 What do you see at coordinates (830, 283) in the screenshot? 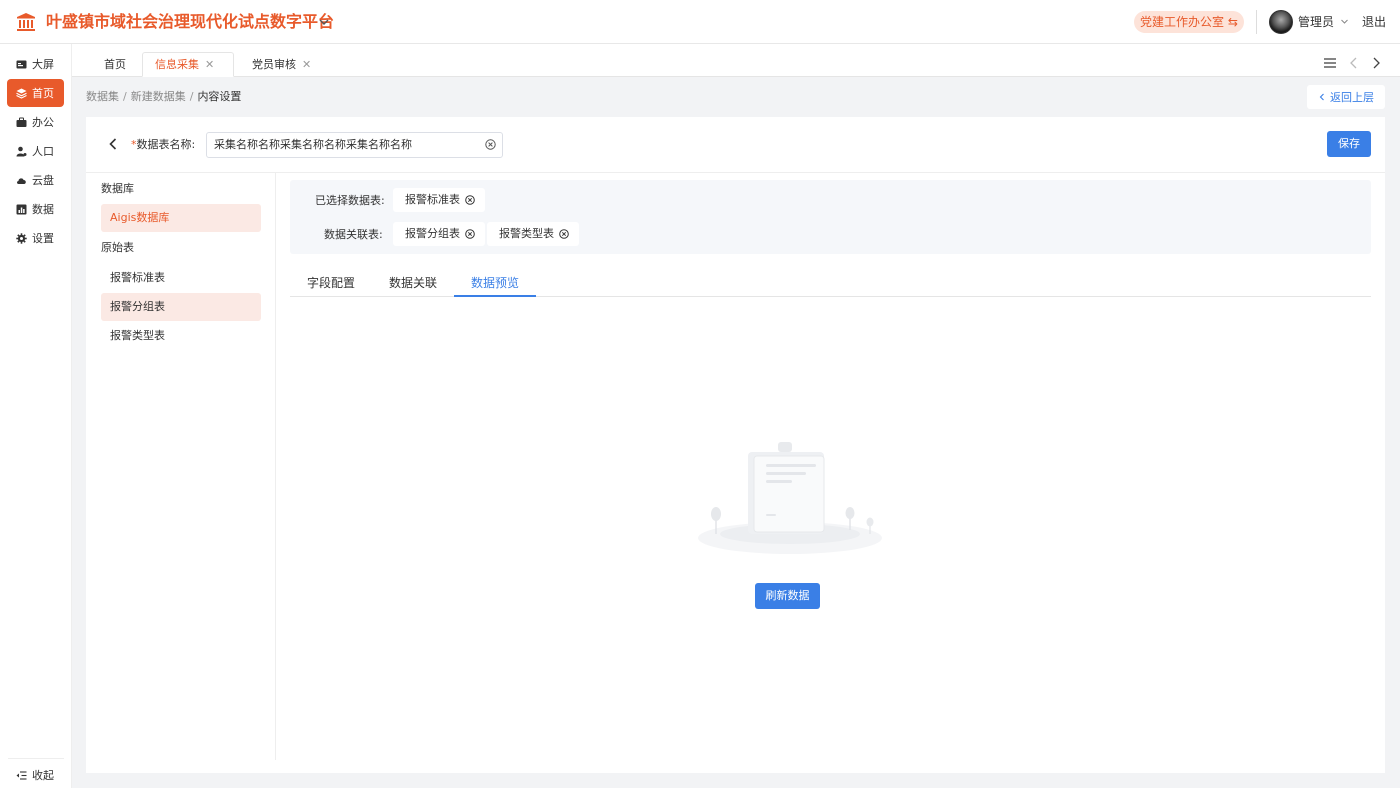
I see `content-subtabs: 字段配置 数据关联 数据预览` at bounding box center [830, 283].